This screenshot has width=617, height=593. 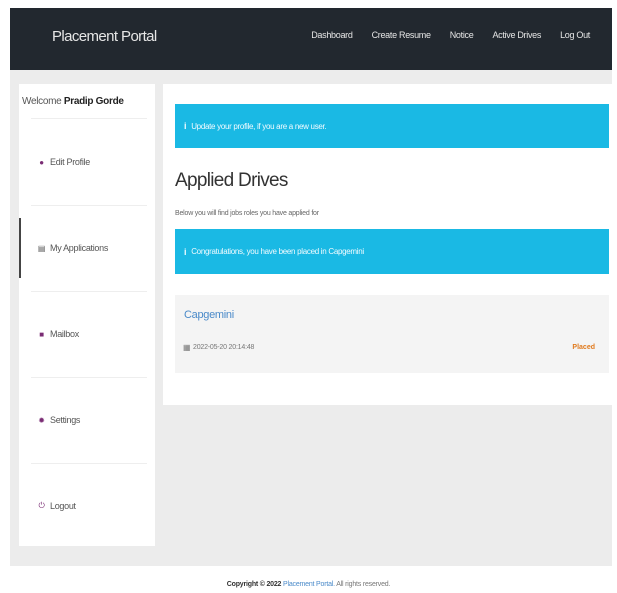 I want to click on calendar-icon: ▦, so click(x=187, y=347).